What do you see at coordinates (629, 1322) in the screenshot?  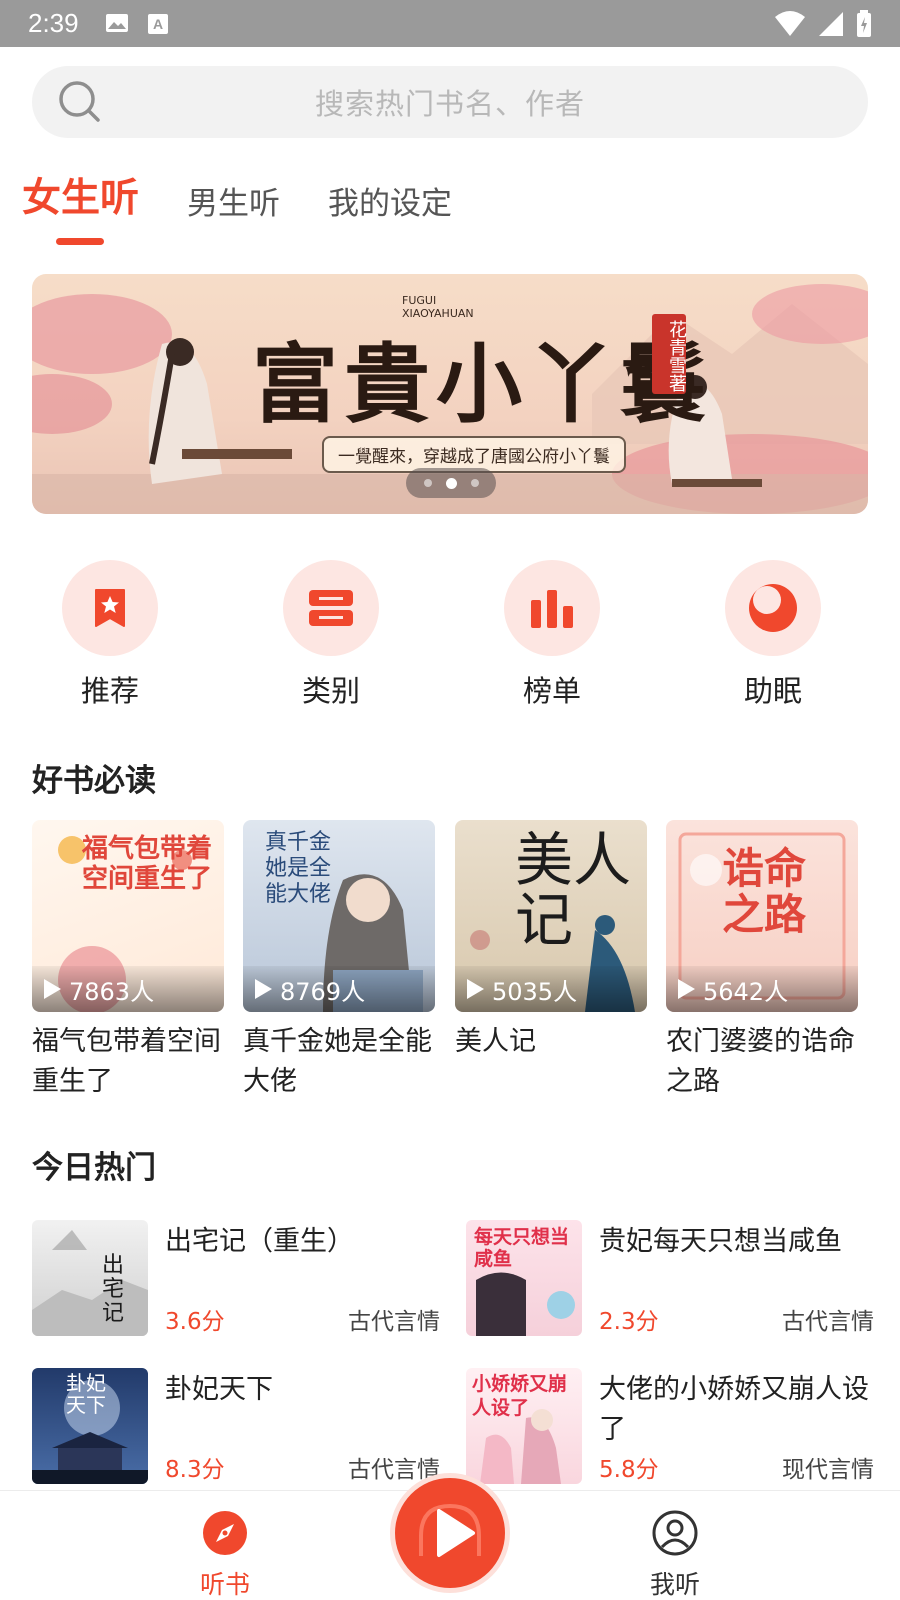 I see `hot-book-score: 2.3分` at bounding box center [629, 1322].